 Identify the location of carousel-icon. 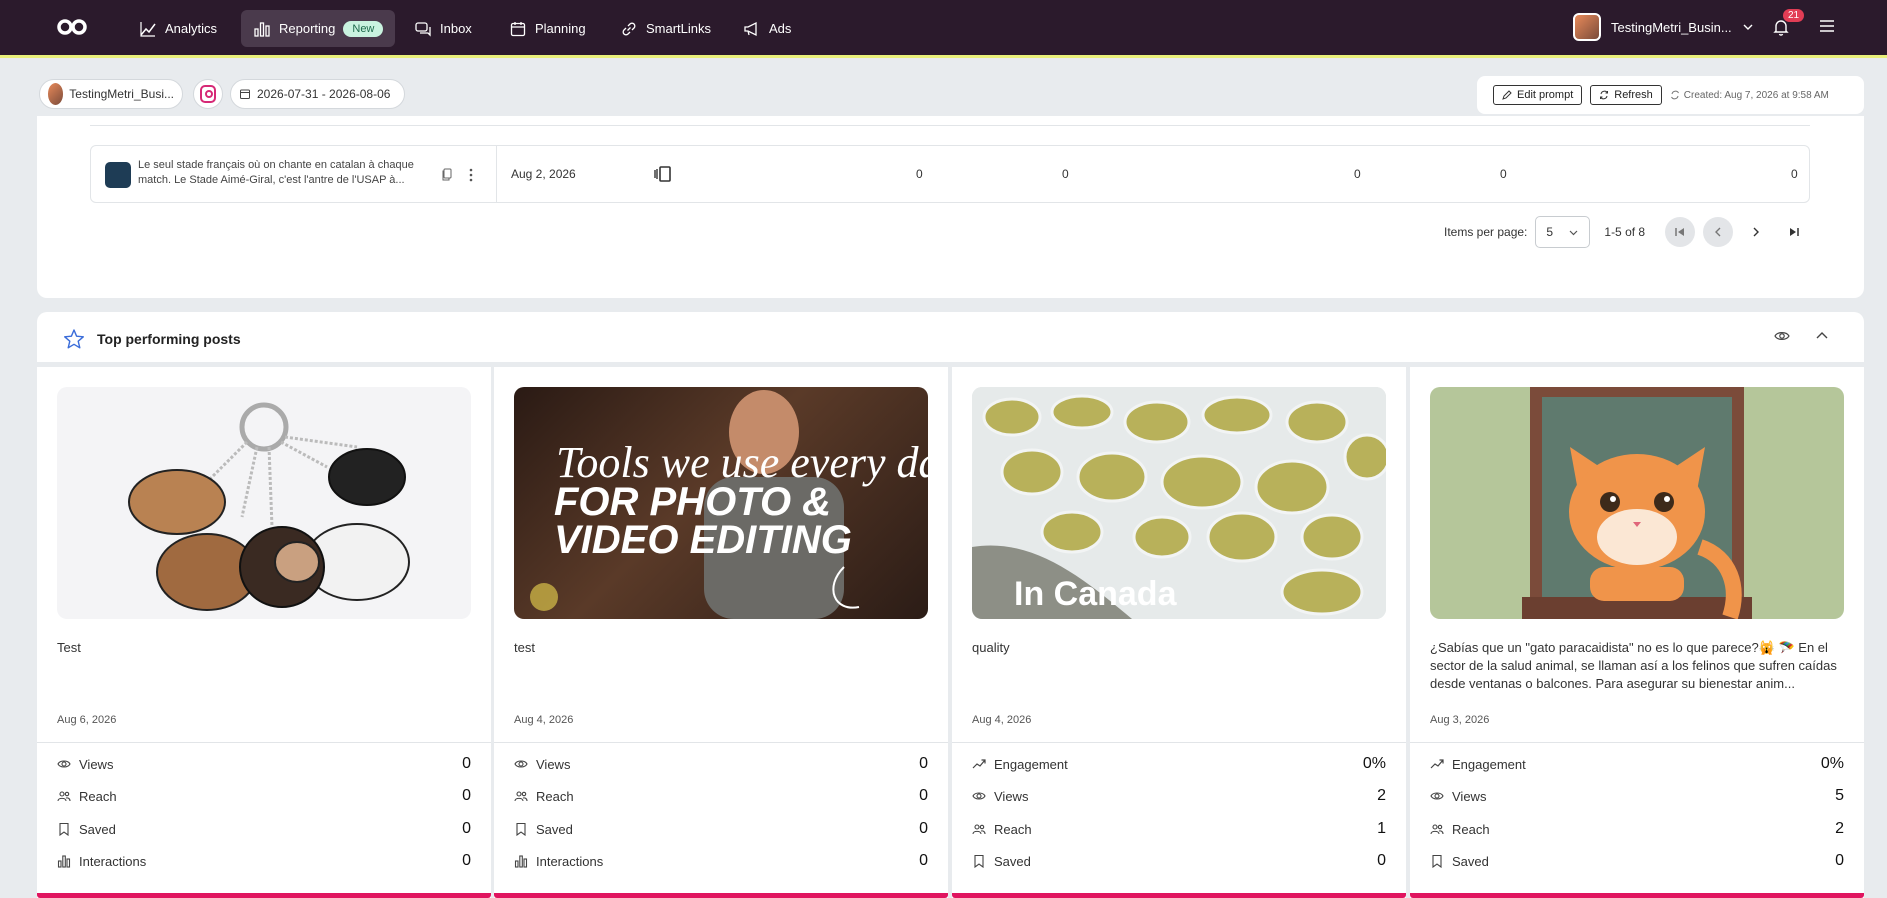
(662, 174).